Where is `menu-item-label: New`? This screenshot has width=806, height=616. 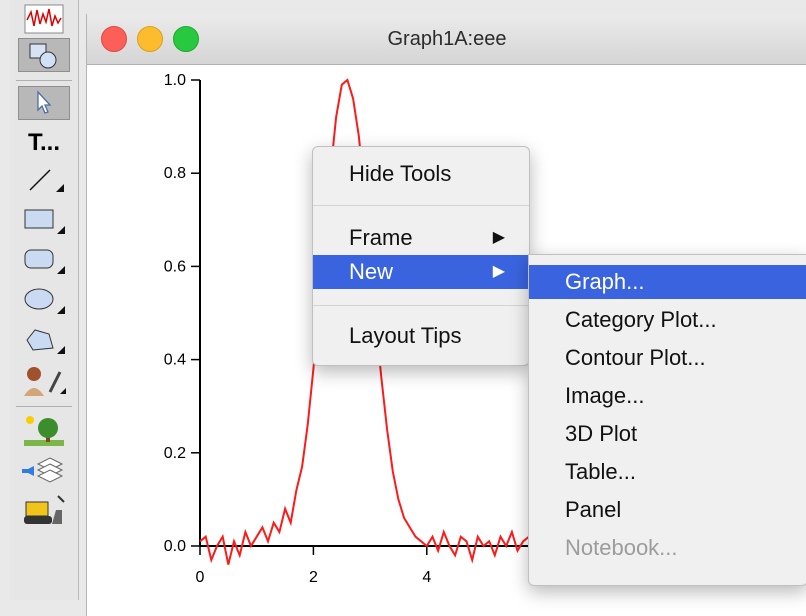 menu-item-label: New is located at coordinates (371, 271).